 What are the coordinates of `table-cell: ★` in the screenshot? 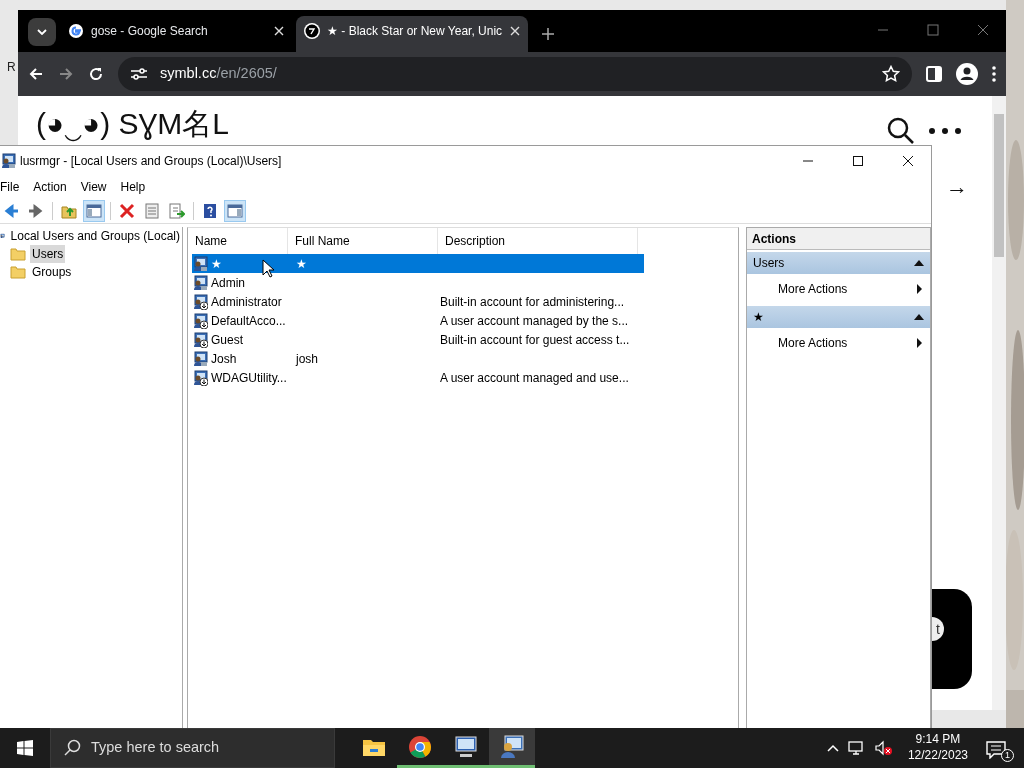 It's located at (301, 263).